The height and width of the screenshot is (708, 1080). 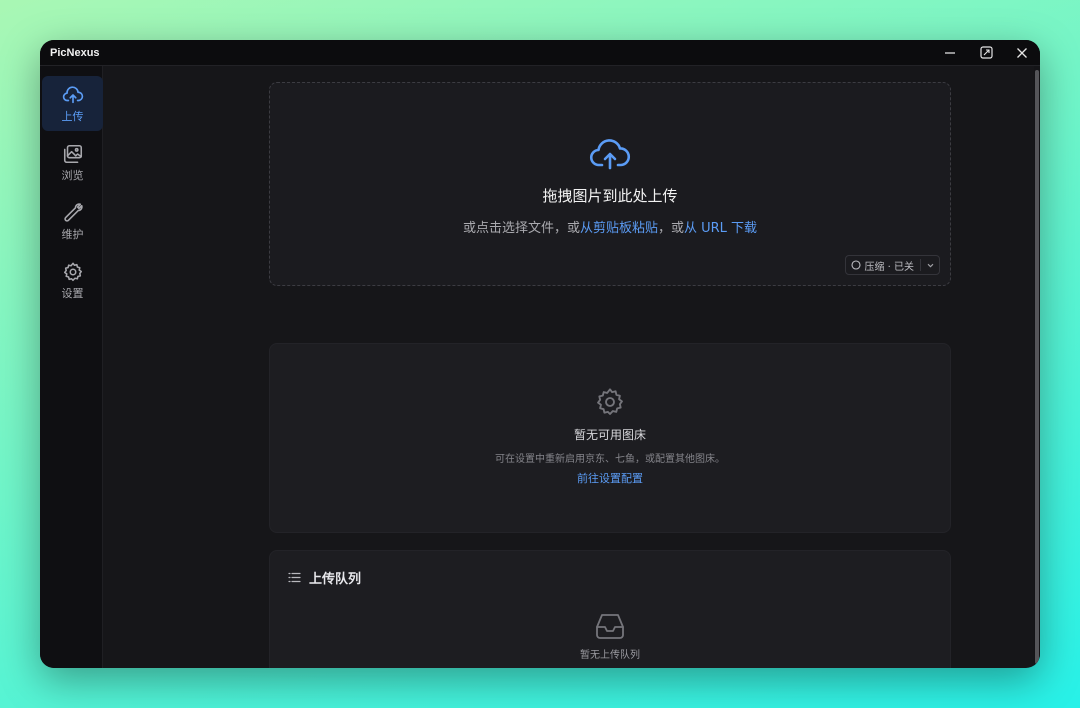 What do you see at coordinates (610, 478) in the screenshot?
I see `goto-settings-link: 前往设置配置` at bounding box center [610, 478].